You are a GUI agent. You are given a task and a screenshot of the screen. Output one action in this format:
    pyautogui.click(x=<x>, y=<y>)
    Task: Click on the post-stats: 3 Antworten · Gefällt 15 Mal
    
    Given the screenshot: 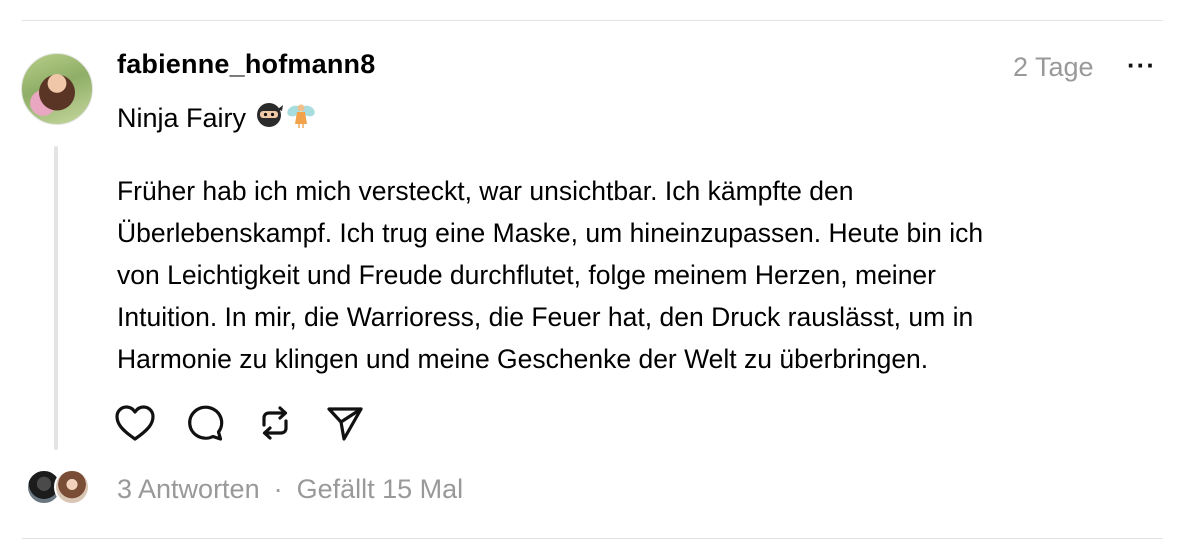 What is the action you would take?
    pyautogui.click(x=290, y=489)
    